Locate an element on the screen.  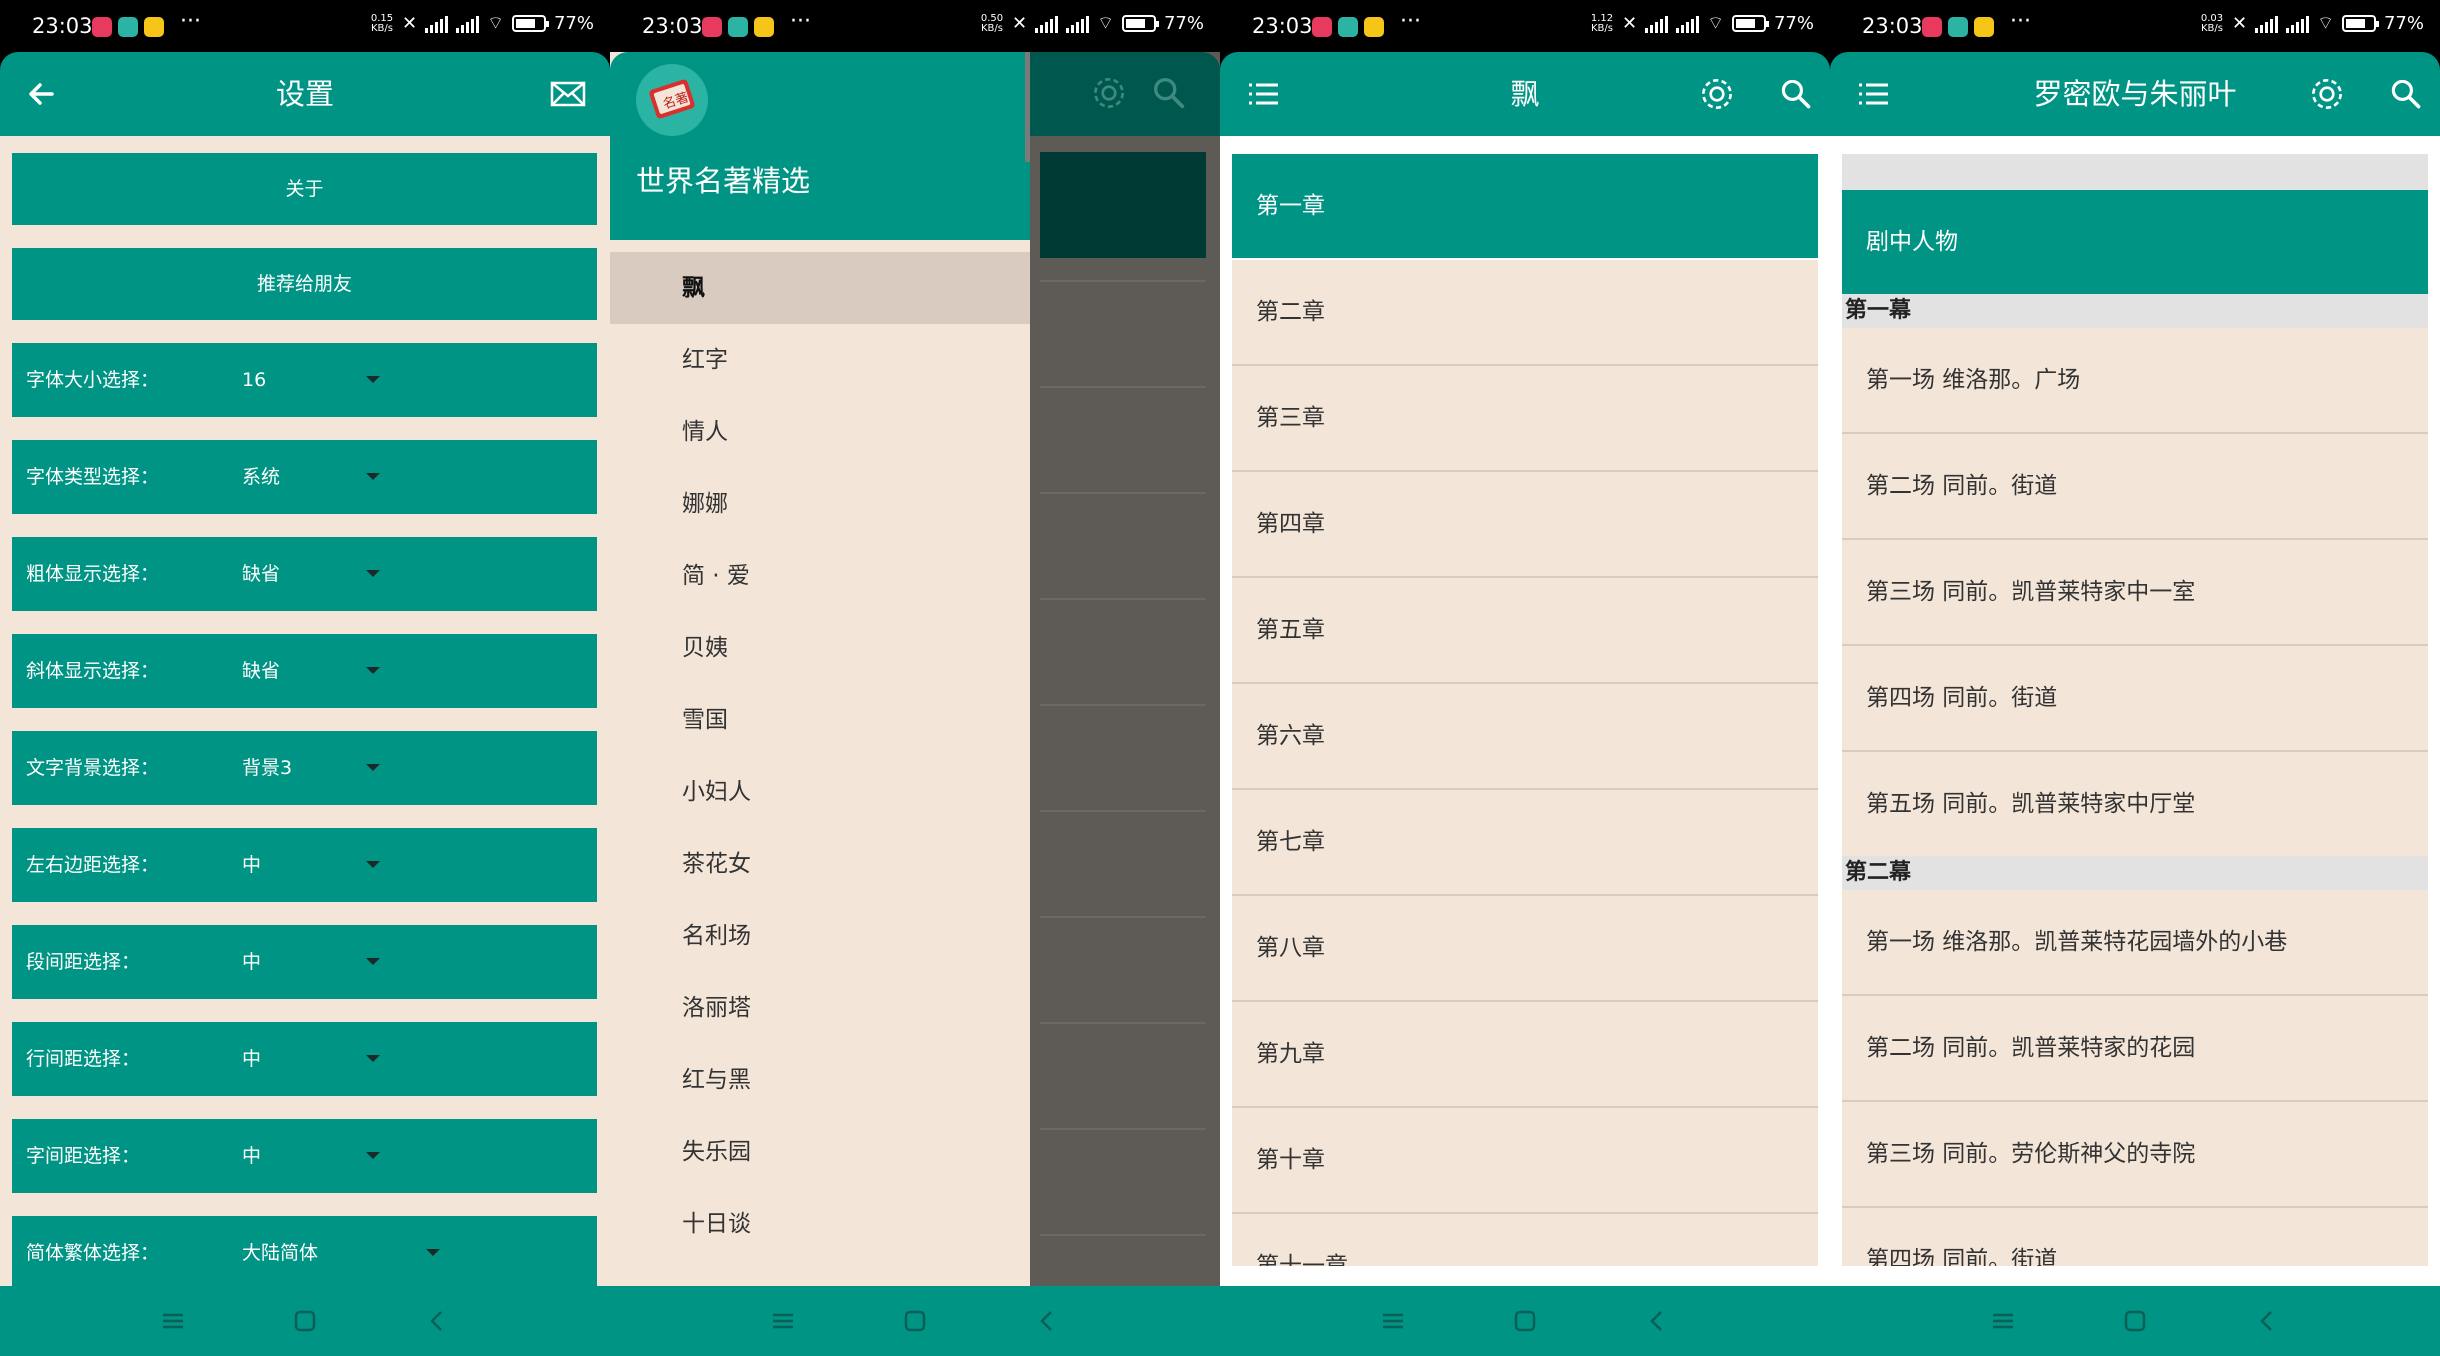
drawer-item: 情人 is located at coordinates (820, 432).